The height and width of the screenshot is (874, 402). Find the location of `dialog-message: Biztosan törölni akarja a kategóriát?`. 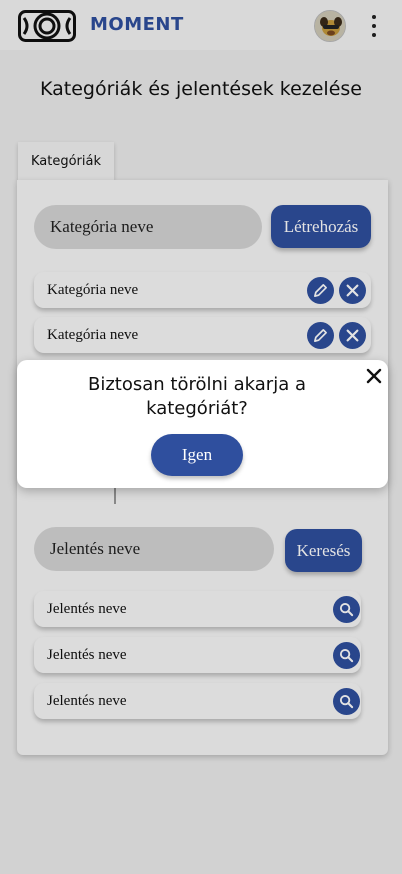

dialog-message: Biztosan törölni akarja a kategóriát? is located at coordinates (197, 396).